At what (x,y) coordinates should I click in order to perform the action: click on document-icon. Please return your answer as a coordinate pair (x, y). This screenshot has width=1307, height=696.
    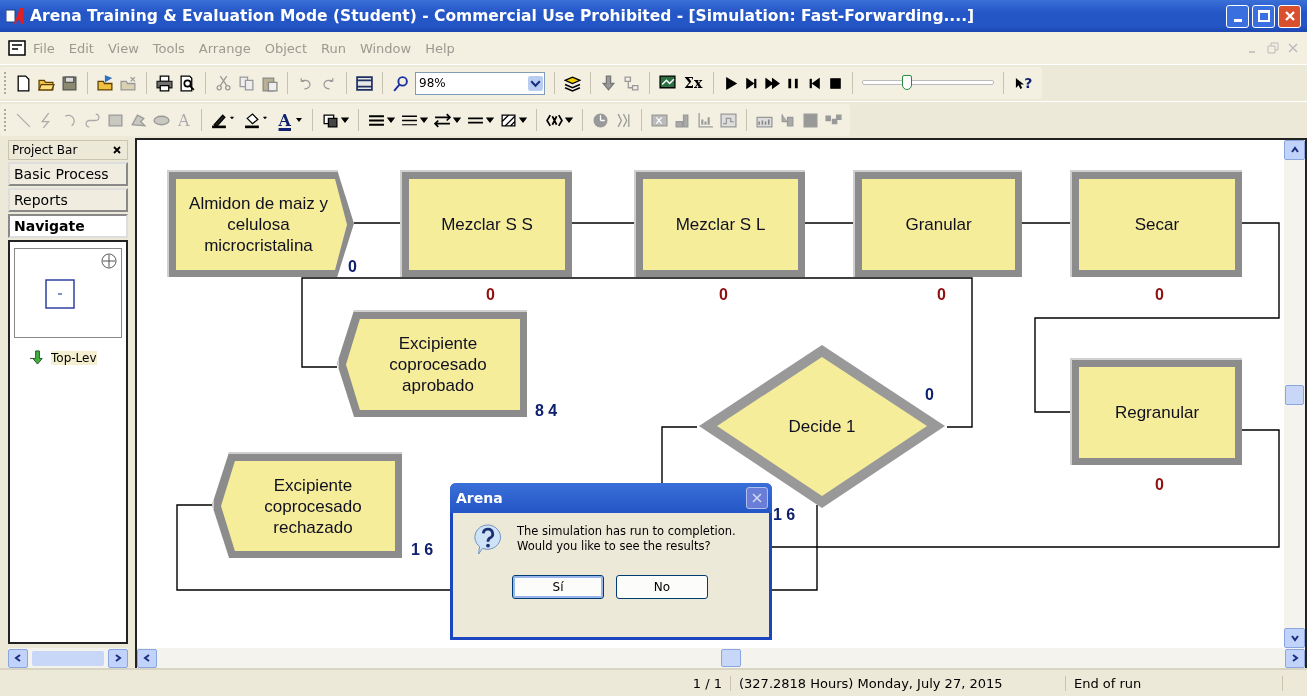
    Looking at the image, I should click on (17, 48).